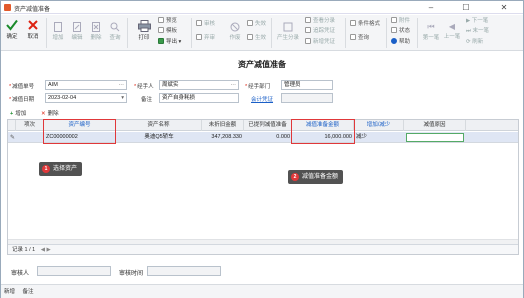 The width and height of the screenshot is (524, 298). I want to click on print-button: 打印, so click(144, 30).